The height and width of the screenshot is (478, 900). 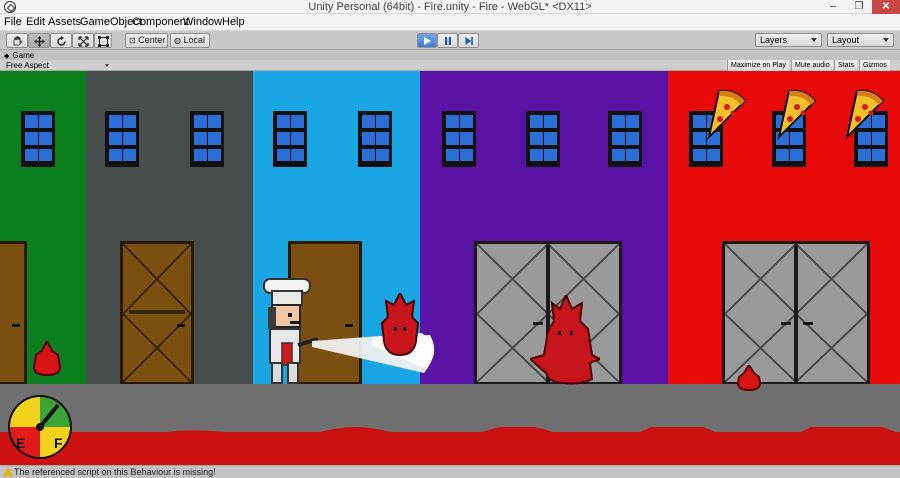 What do you see at coordinates (796, 313) in the screenshot?
I see `building-garage-door` at bounding box center [796, 313].